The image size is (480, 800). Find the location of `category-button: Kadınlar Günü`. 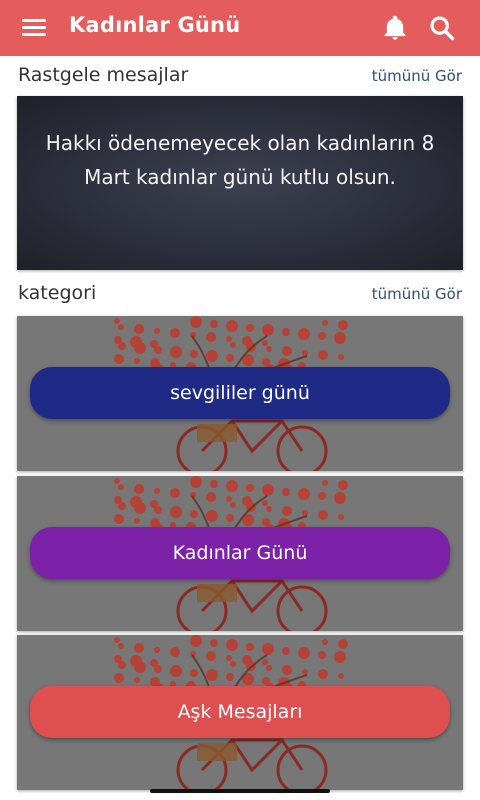

category-button: Kadınlar Günü is located at coordinates (240, 553).